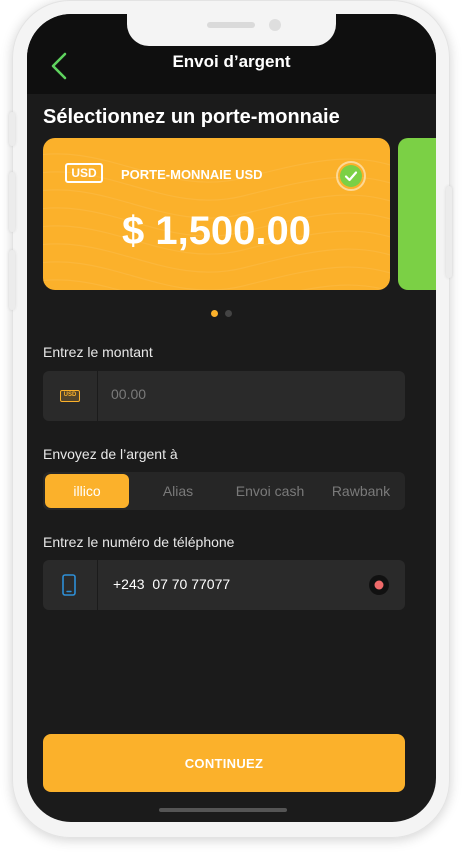  What do you see at coordinates (379, 585) in the screenshot?
I see `status-dot-icon` at bounding box center [379, 585].